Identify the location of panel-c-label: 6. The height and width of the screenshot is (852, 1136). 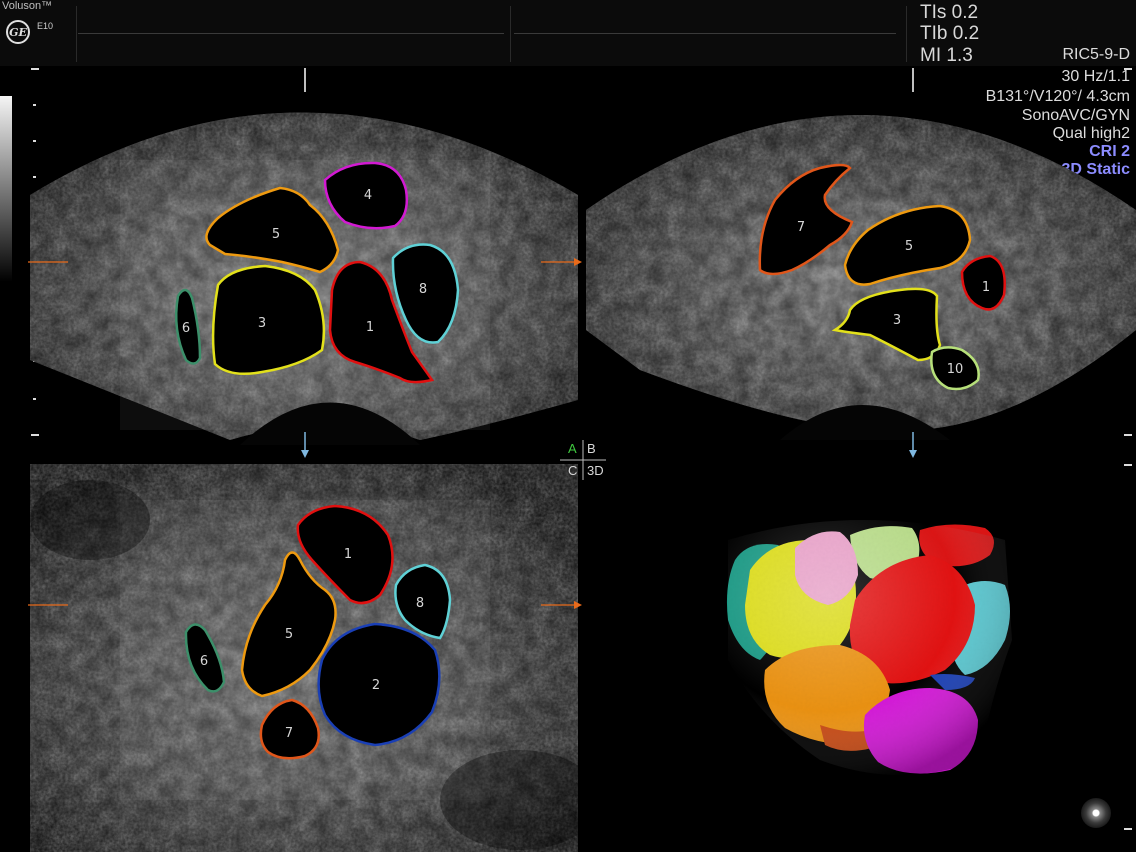
(204, 661).